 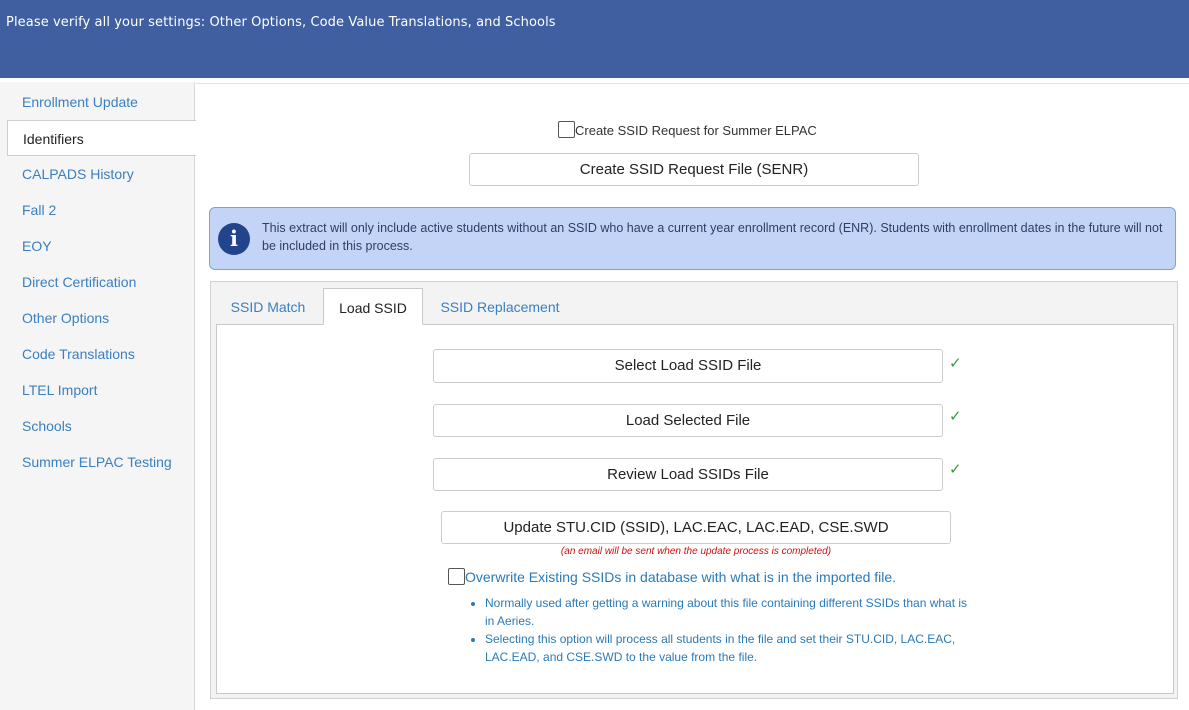 I want to click on overwrite-ssids-checkbox, so click(x=456, y=576).